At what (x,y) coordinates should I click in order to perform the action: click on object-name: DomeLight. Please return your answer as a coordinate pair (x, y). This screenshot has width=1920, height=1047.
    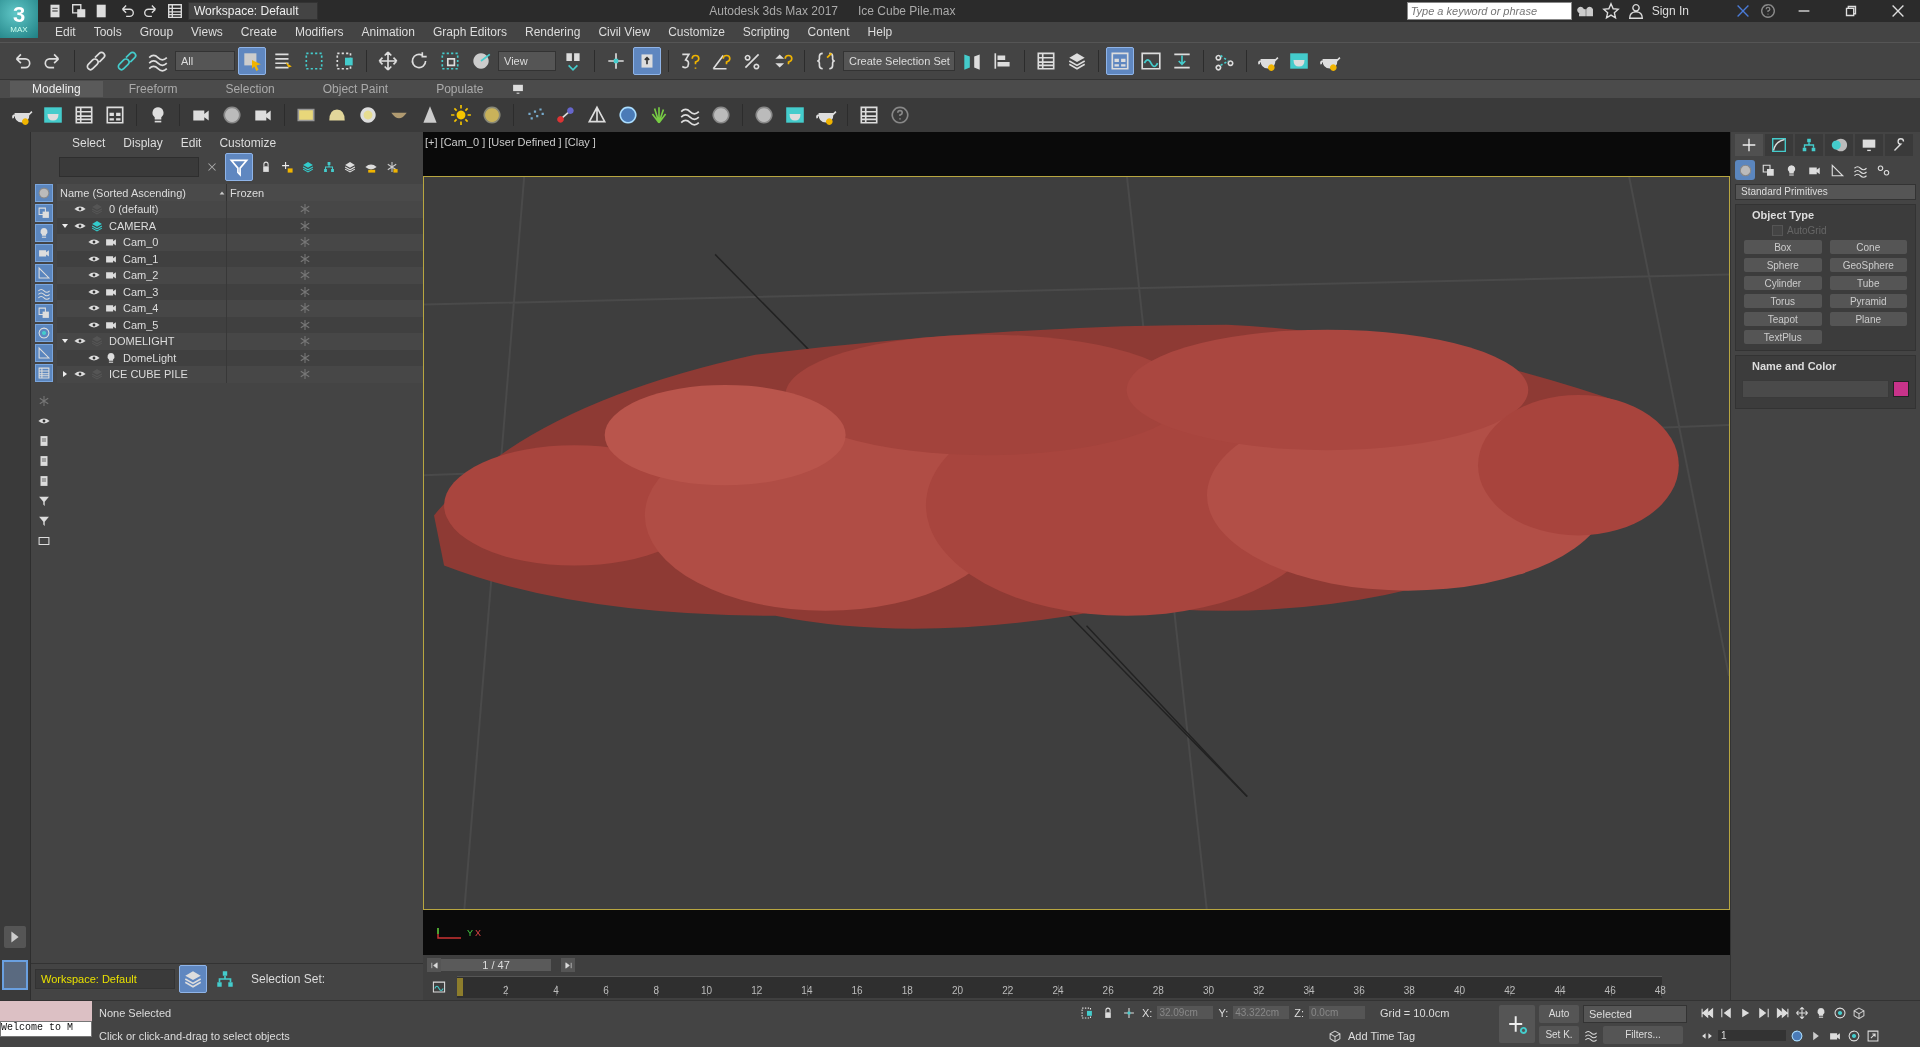
    Looking at the image, I should click on (148, 357).